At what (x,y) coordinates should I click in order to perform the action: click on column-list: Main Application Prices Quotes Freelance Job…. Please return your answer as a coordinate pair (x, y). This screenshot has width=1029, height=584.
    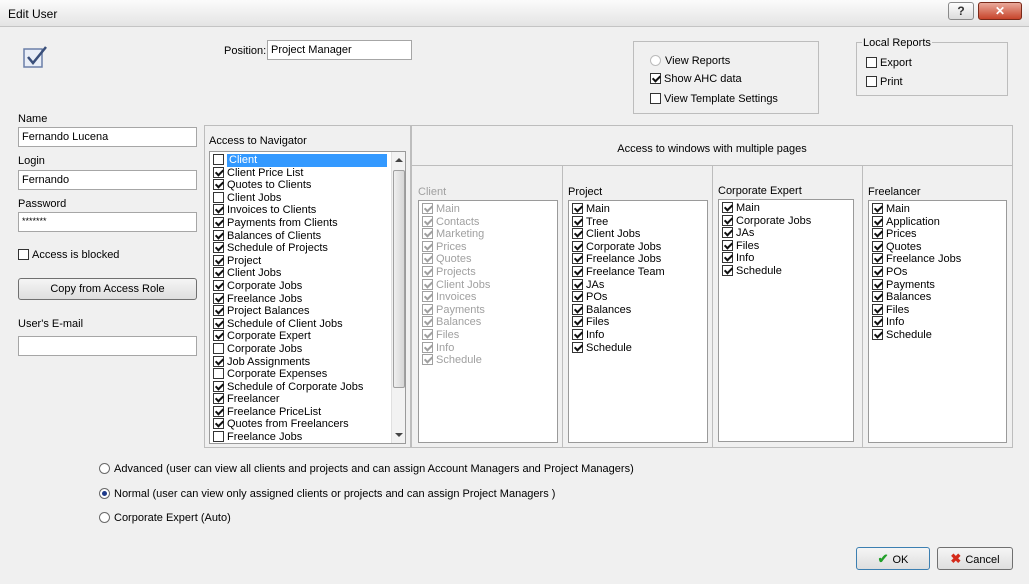
    Looking at the image, I should click on (937, 321).